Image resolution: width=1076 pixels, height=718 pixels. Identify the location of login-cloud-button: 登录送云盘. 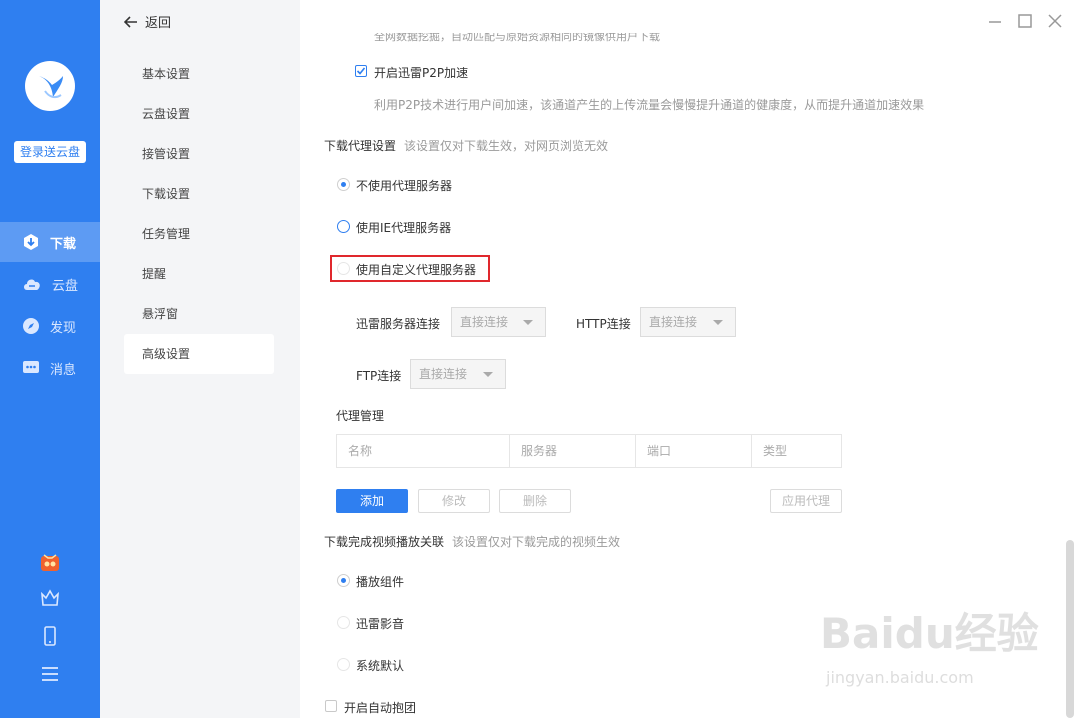
(50, 152).